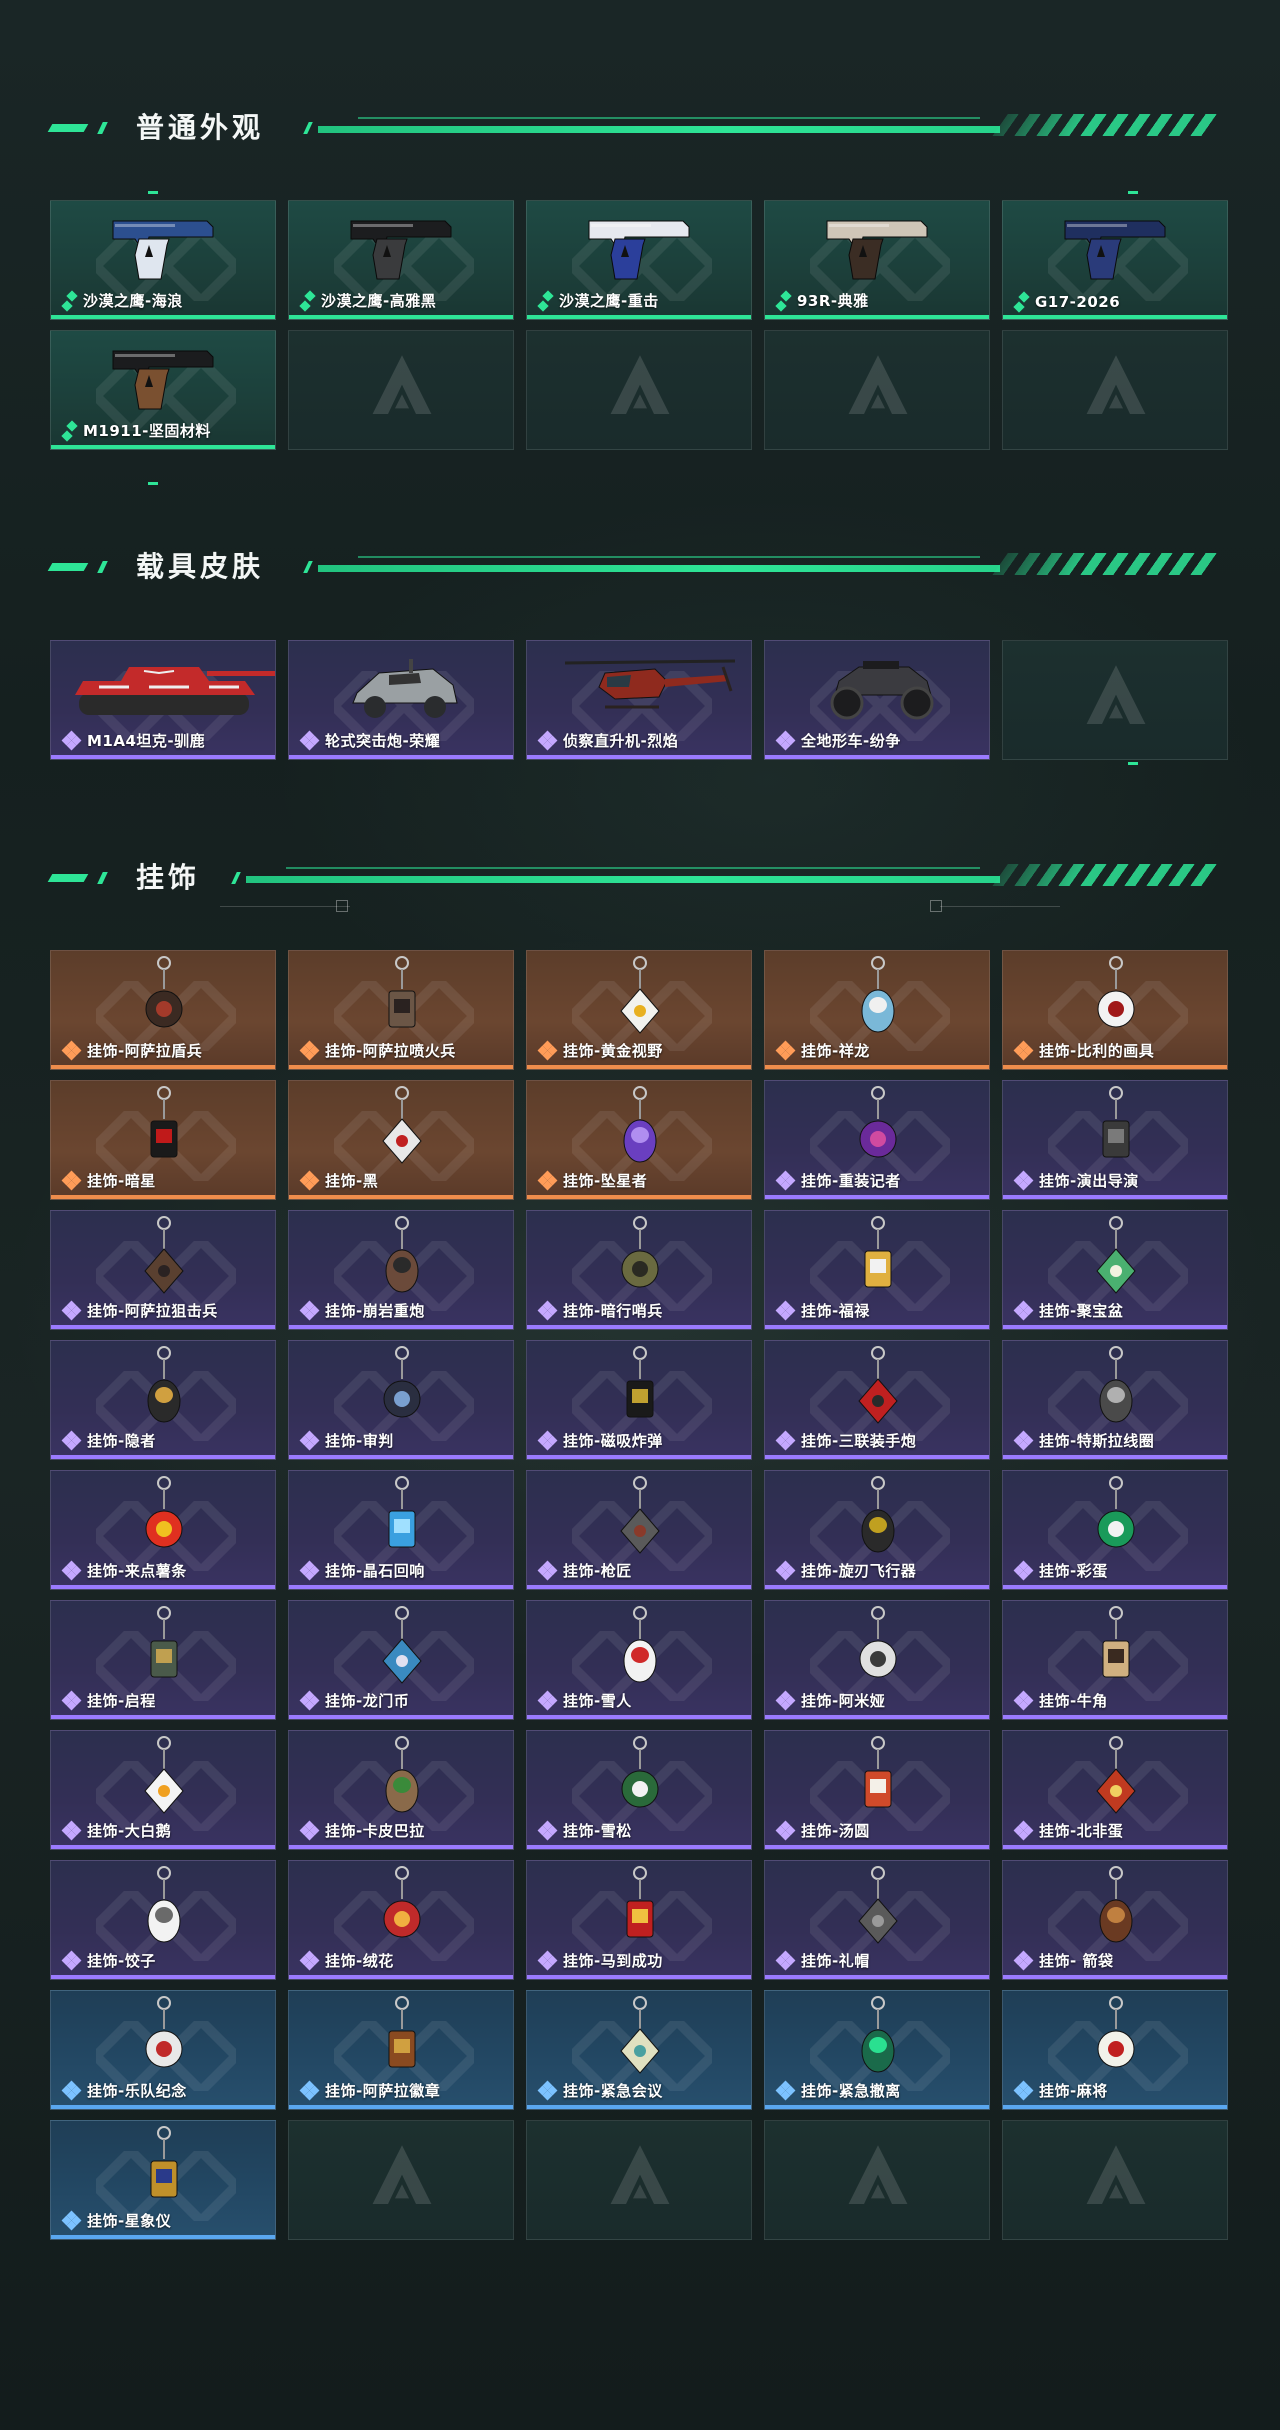  Describe the element at coordinates (639, 1530) in the screenshot. I see `item-card: 挂饰-枪匠` at that location.